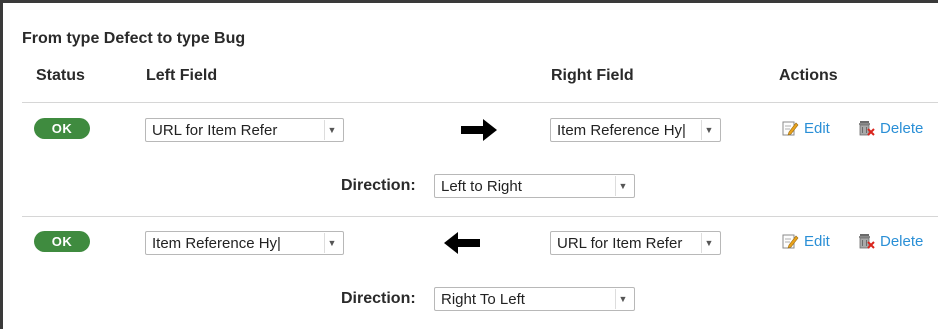 This screenshot has height=329, width=938. I want to click on left-field-select: URL for Item Refer ▼, so click(244, 130).